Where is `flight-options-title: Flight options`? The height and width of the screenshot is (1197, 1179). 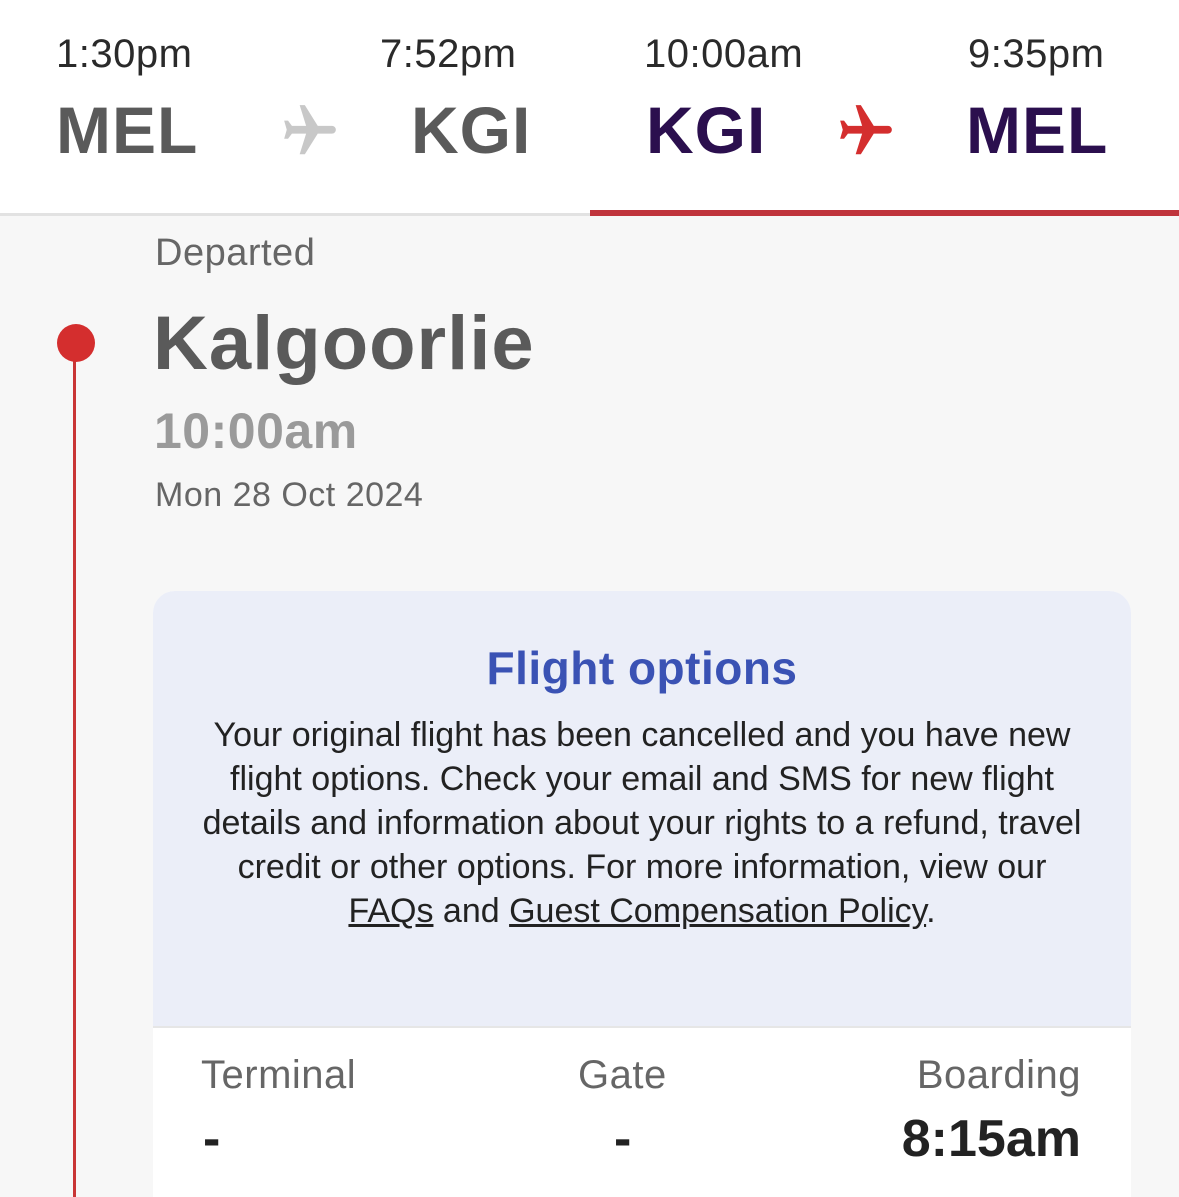 flight-options-title: Flight options is located at coordinates (642, 668).